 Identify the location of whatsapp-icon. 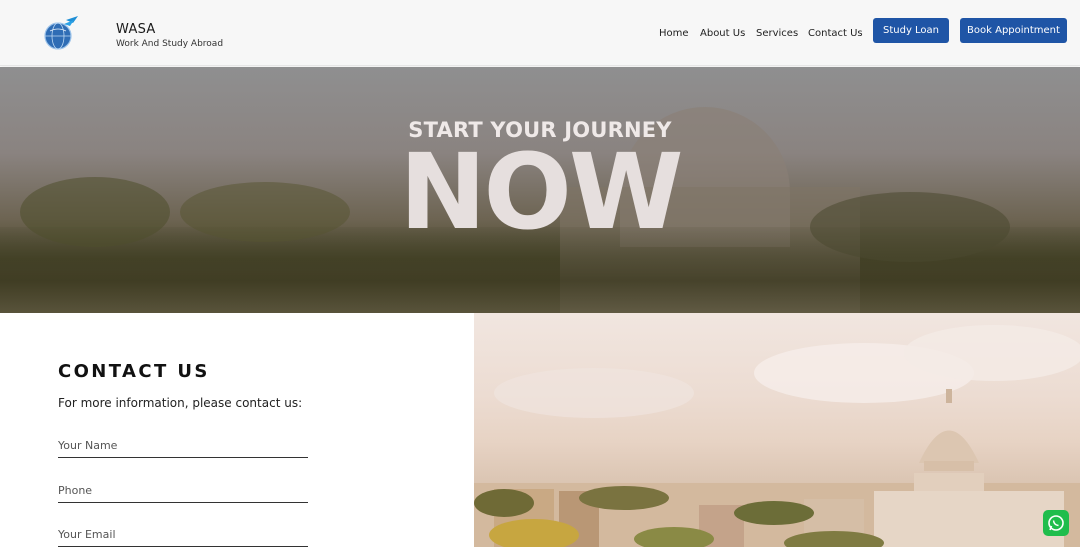
(1056, 523).